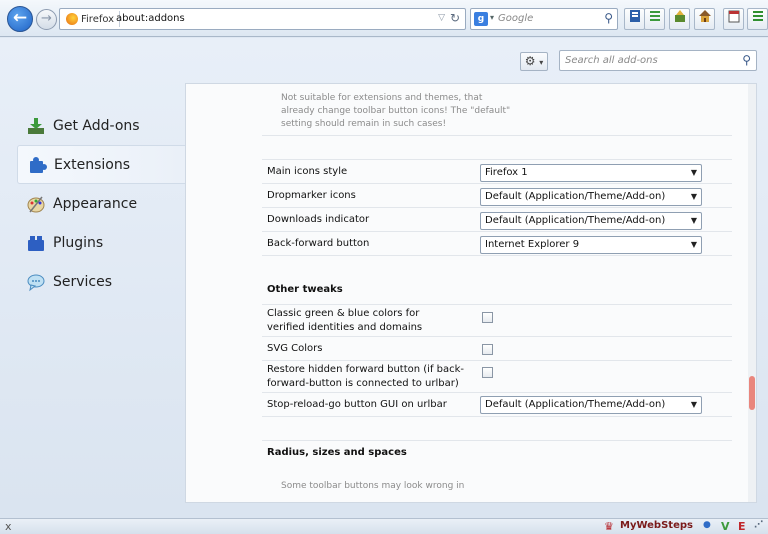 The width and height of the screenshot is (768, 534). I want to click on category-label: Plugins, so click(78, 242).